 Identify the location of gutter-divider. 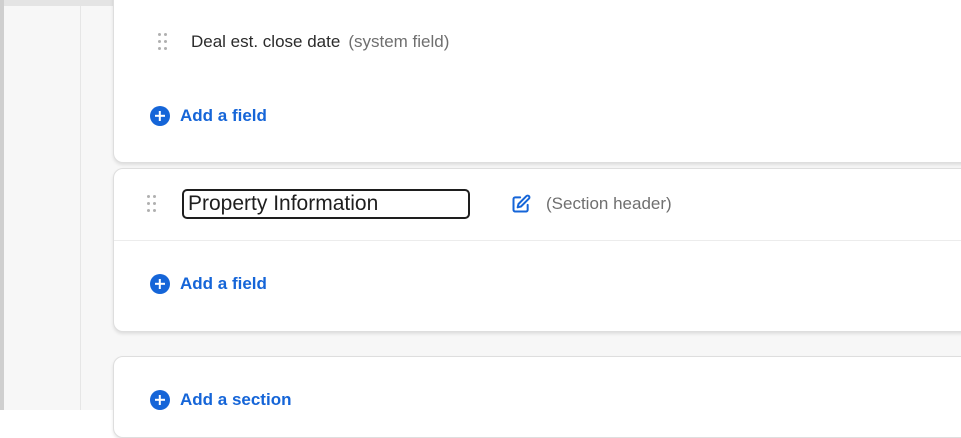
(80, 208).